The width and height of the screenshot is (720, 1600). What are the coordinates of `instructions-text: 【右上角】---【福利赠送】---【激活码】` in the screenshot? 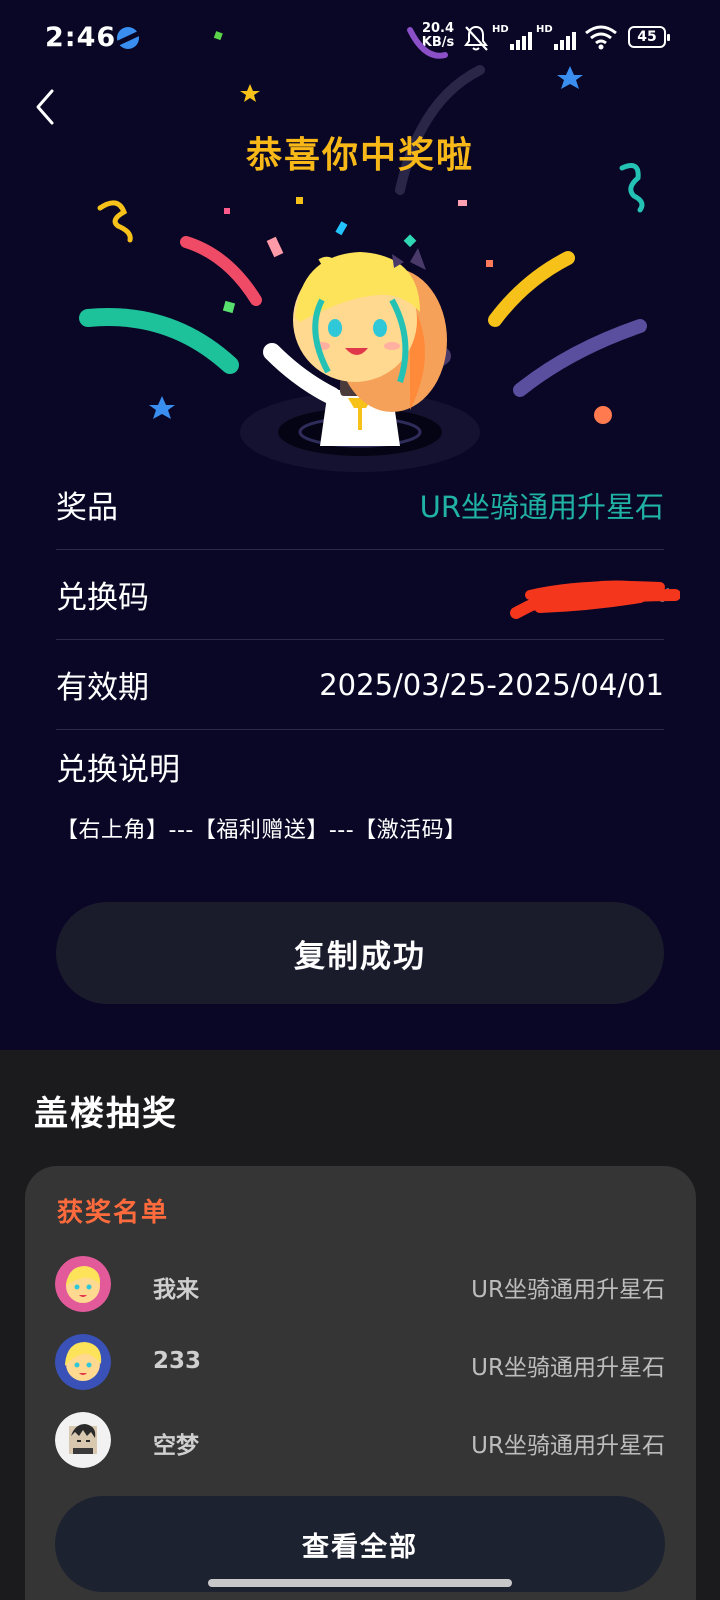 It's located at (261, 830).